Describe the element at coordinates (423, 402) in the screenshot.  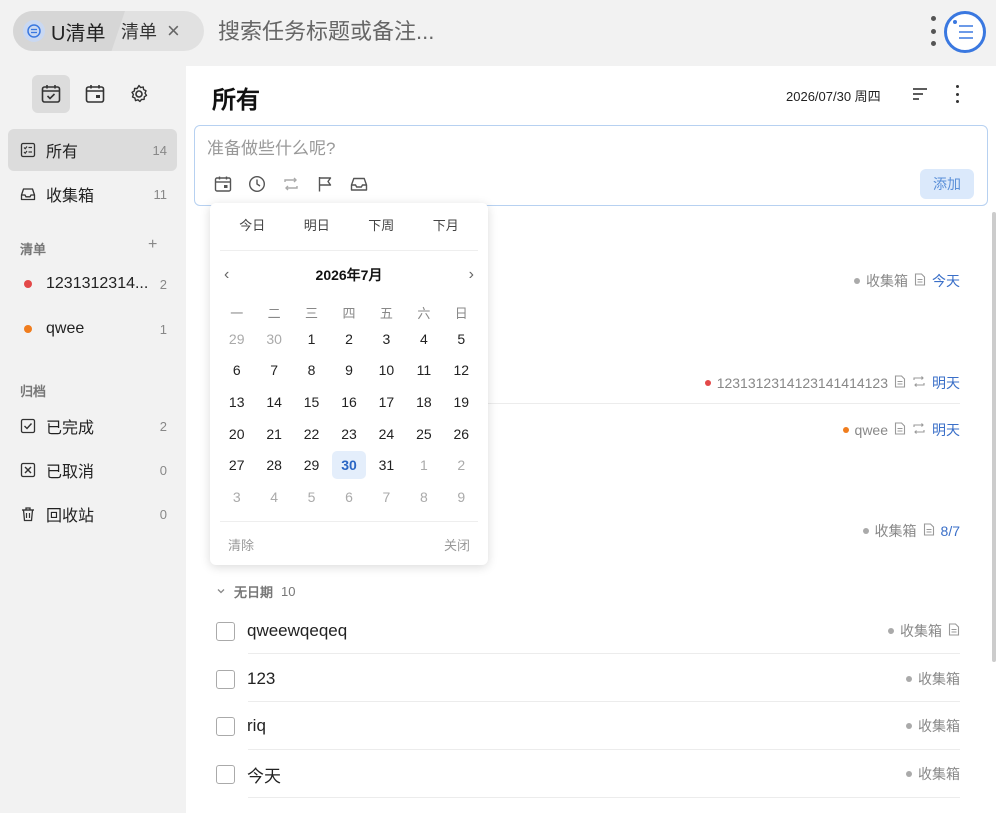
I see `calendar-day: 18` at that location.